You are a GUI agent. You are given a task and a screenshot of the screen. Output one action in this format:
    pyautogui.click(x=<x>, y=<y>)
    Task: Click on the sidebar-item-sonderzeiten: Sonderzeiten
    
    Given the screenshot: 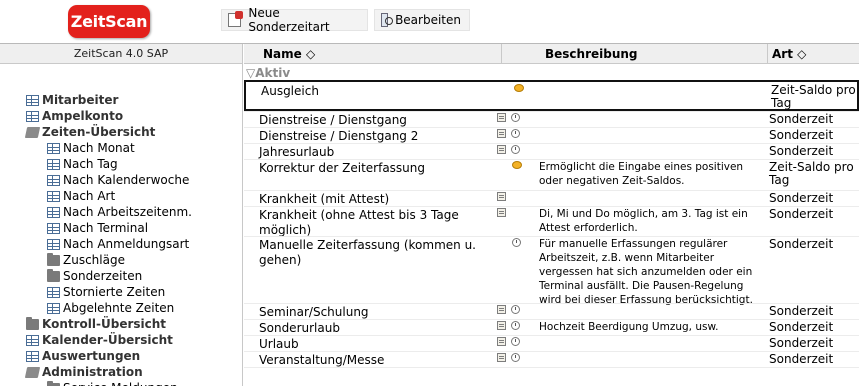 What is the action you would take?
    pyautogui.click(x=109, y=276)
    